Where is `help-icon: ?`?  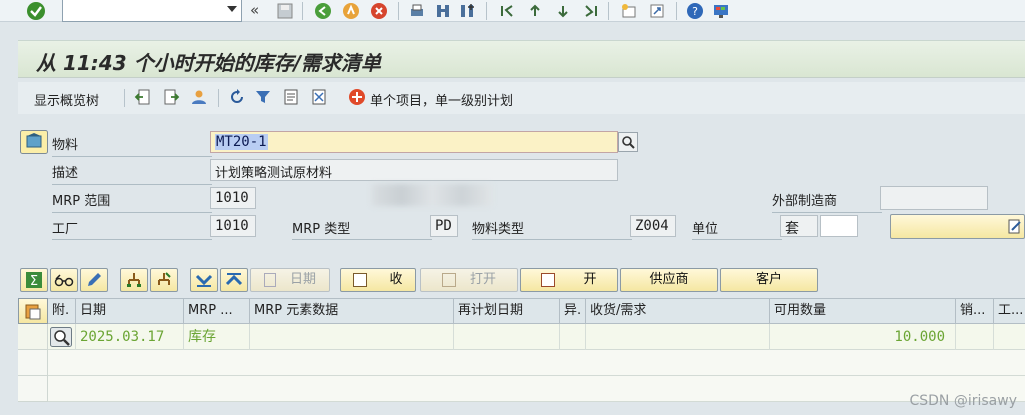
help-icon: ? is located at coordinates (695, 11).